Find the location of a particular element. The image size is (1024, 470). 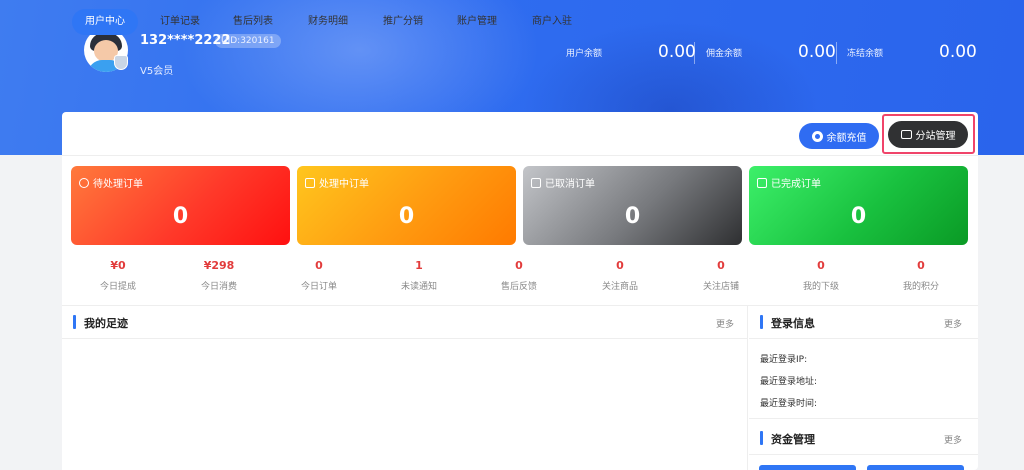

login-info-title: 登录信息 is located at coordinates (793, 323).